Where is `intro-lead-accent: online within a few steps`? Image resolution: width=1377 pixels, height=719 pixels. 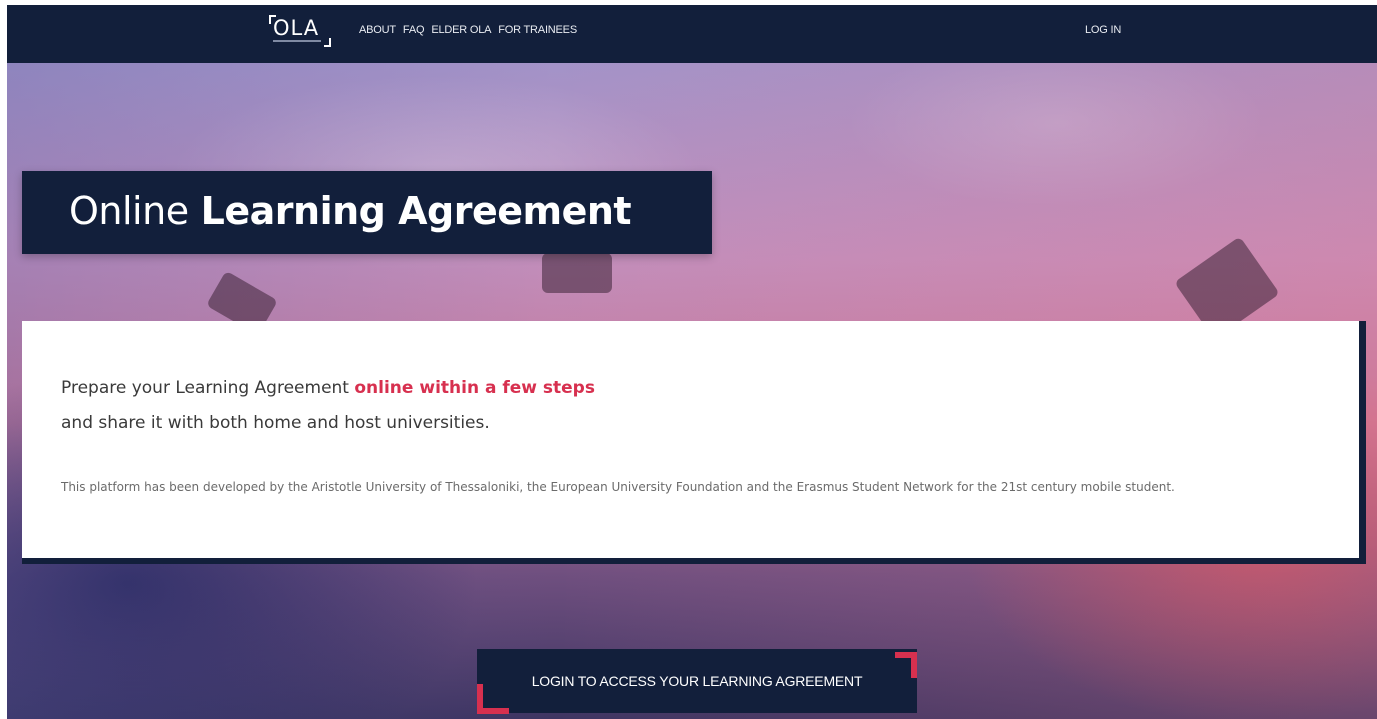
intro-lead-accent: online within a few steps is located at coordinates (474, 388).